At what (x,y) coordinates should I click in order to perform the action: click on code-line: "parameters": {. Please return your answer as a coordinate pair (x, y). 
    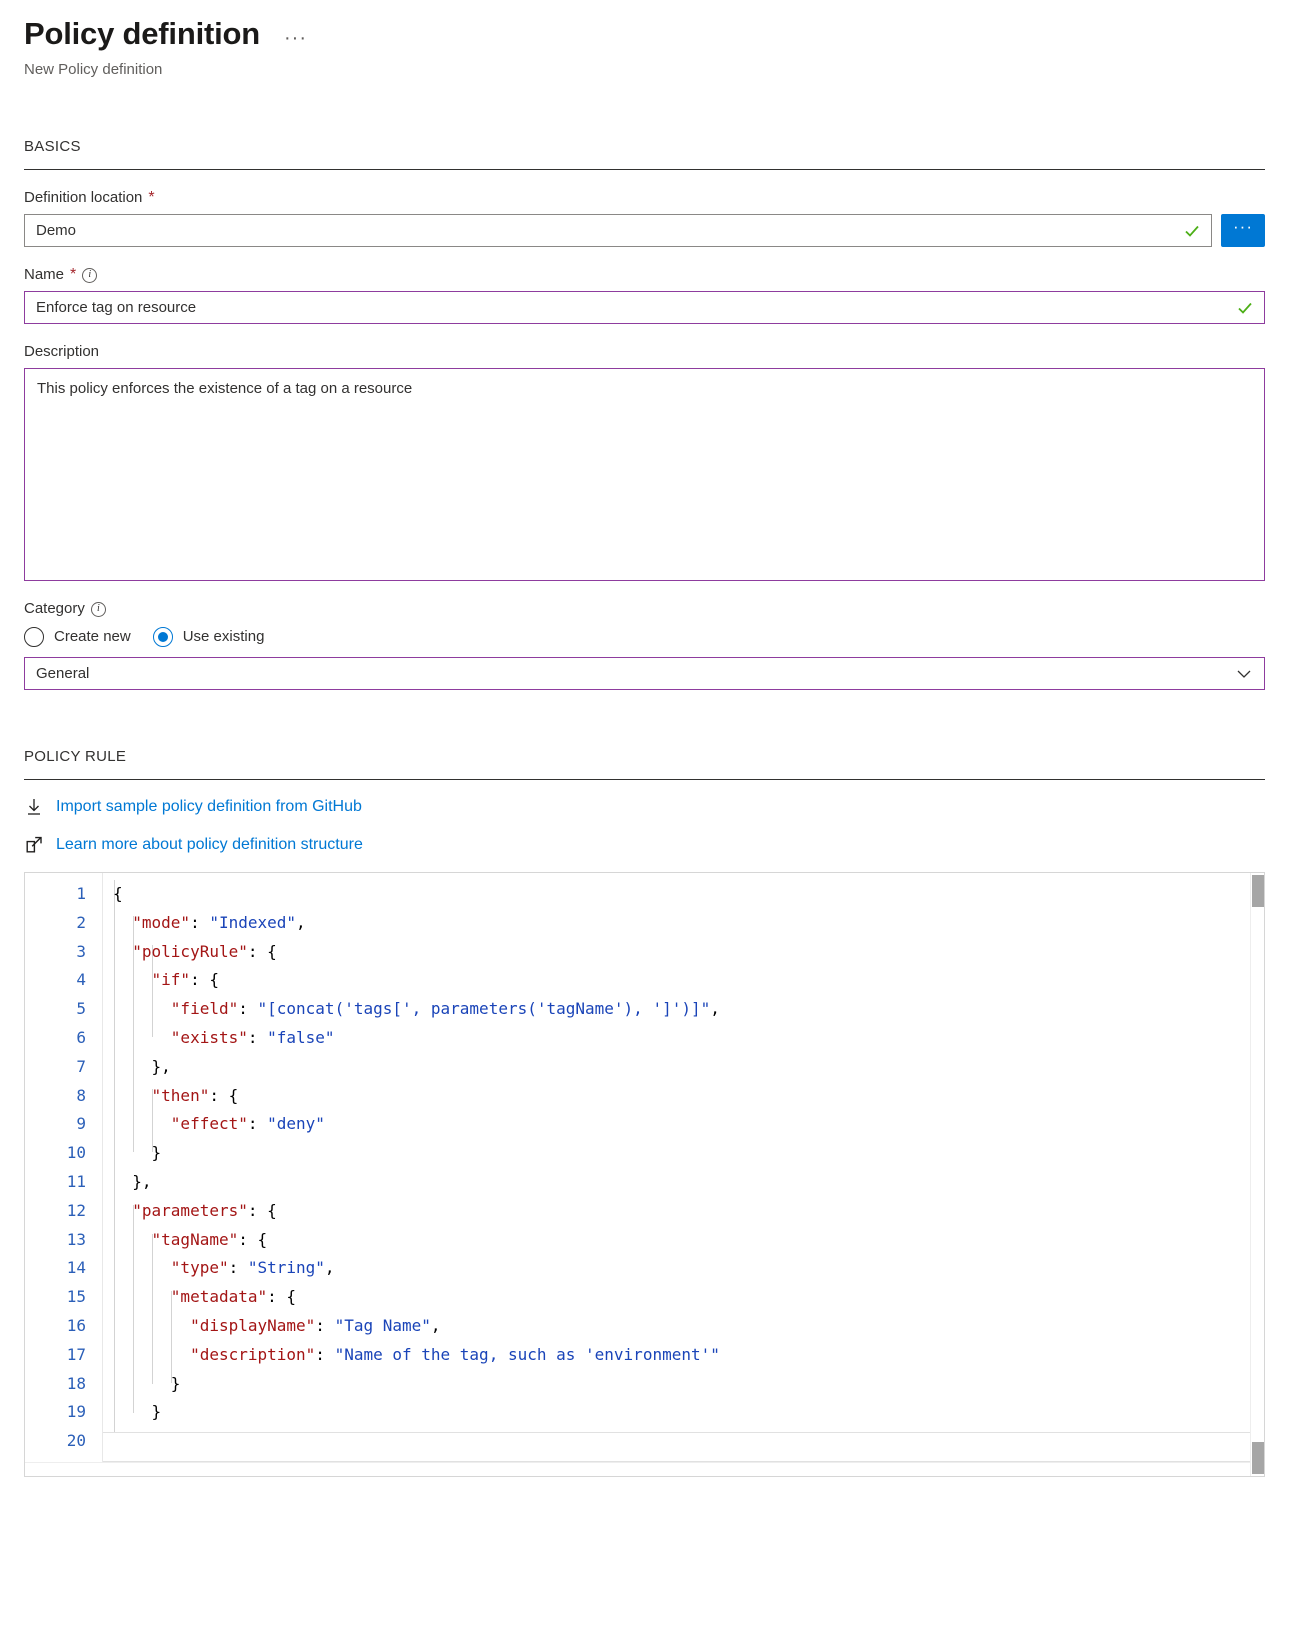
    Looking at the image, I should click on (688, 1211).